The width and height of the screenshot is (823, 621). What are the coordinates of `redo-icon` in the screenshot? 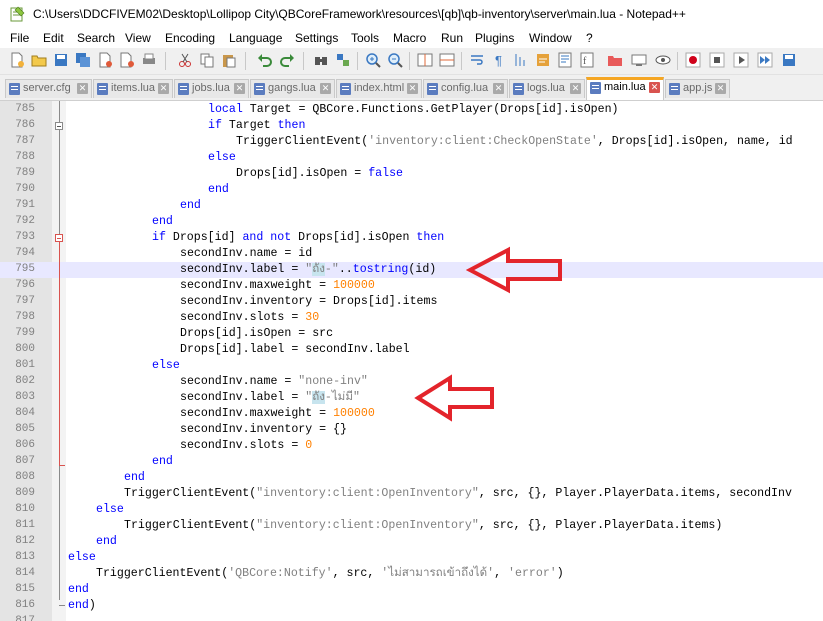 It's located at (287, 60).